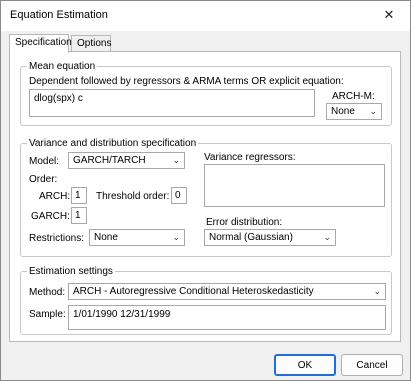 The image size is (411, 381). What do you see at coordinates (179, 195) in the screenshot?
I see `threshold-order-input: 0` at bounding box center [179, 195].